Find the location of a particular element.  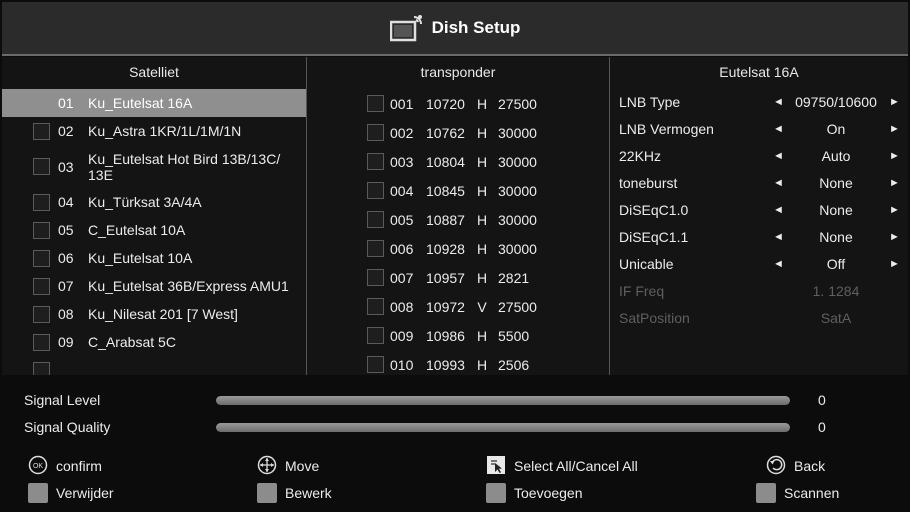

satellite-item: 02 Ku_Astra 1KR/1L/1M/1N is located at coordinates (154, 131).